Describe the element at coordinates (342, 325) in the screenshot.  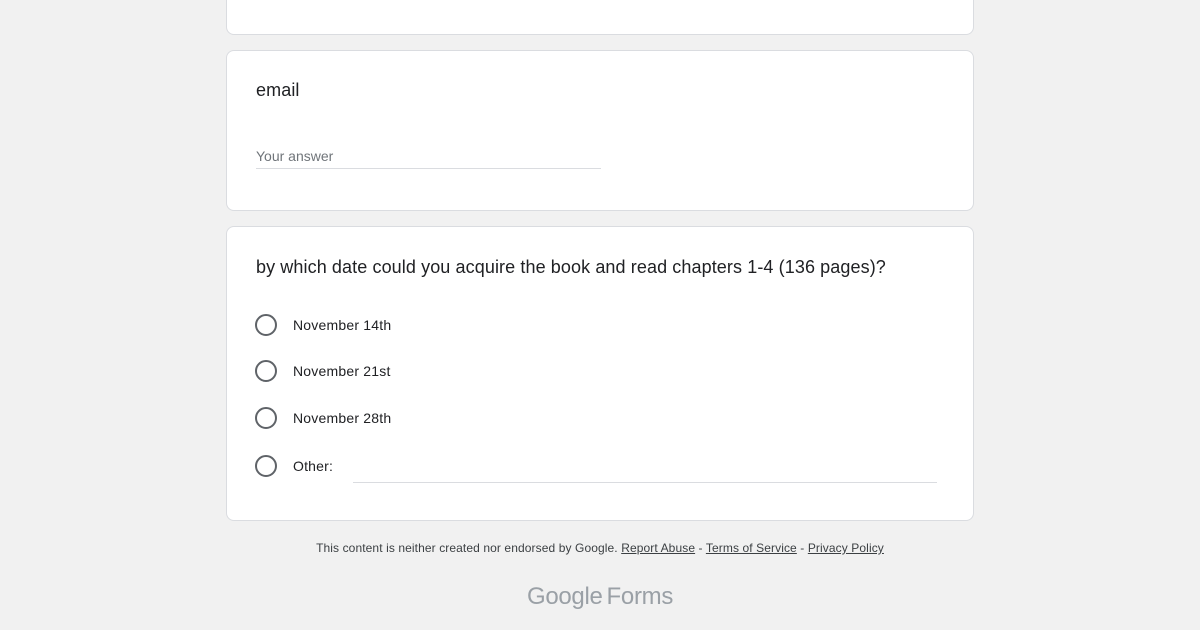
I see `option-label: November 14th` at that location.